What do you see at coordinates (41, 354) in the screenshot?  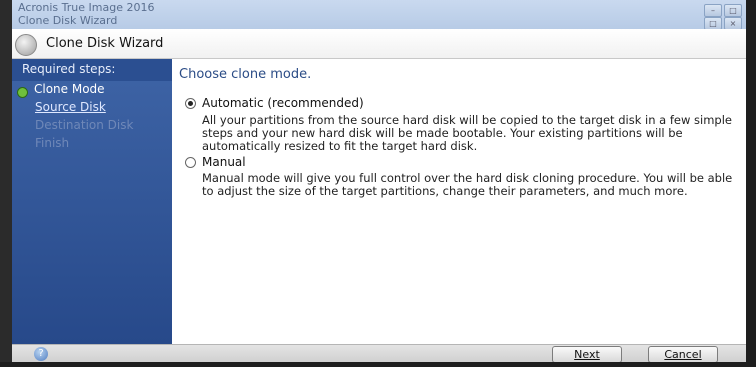 I see `help-icon: ?` at bounding box center [41, 354].